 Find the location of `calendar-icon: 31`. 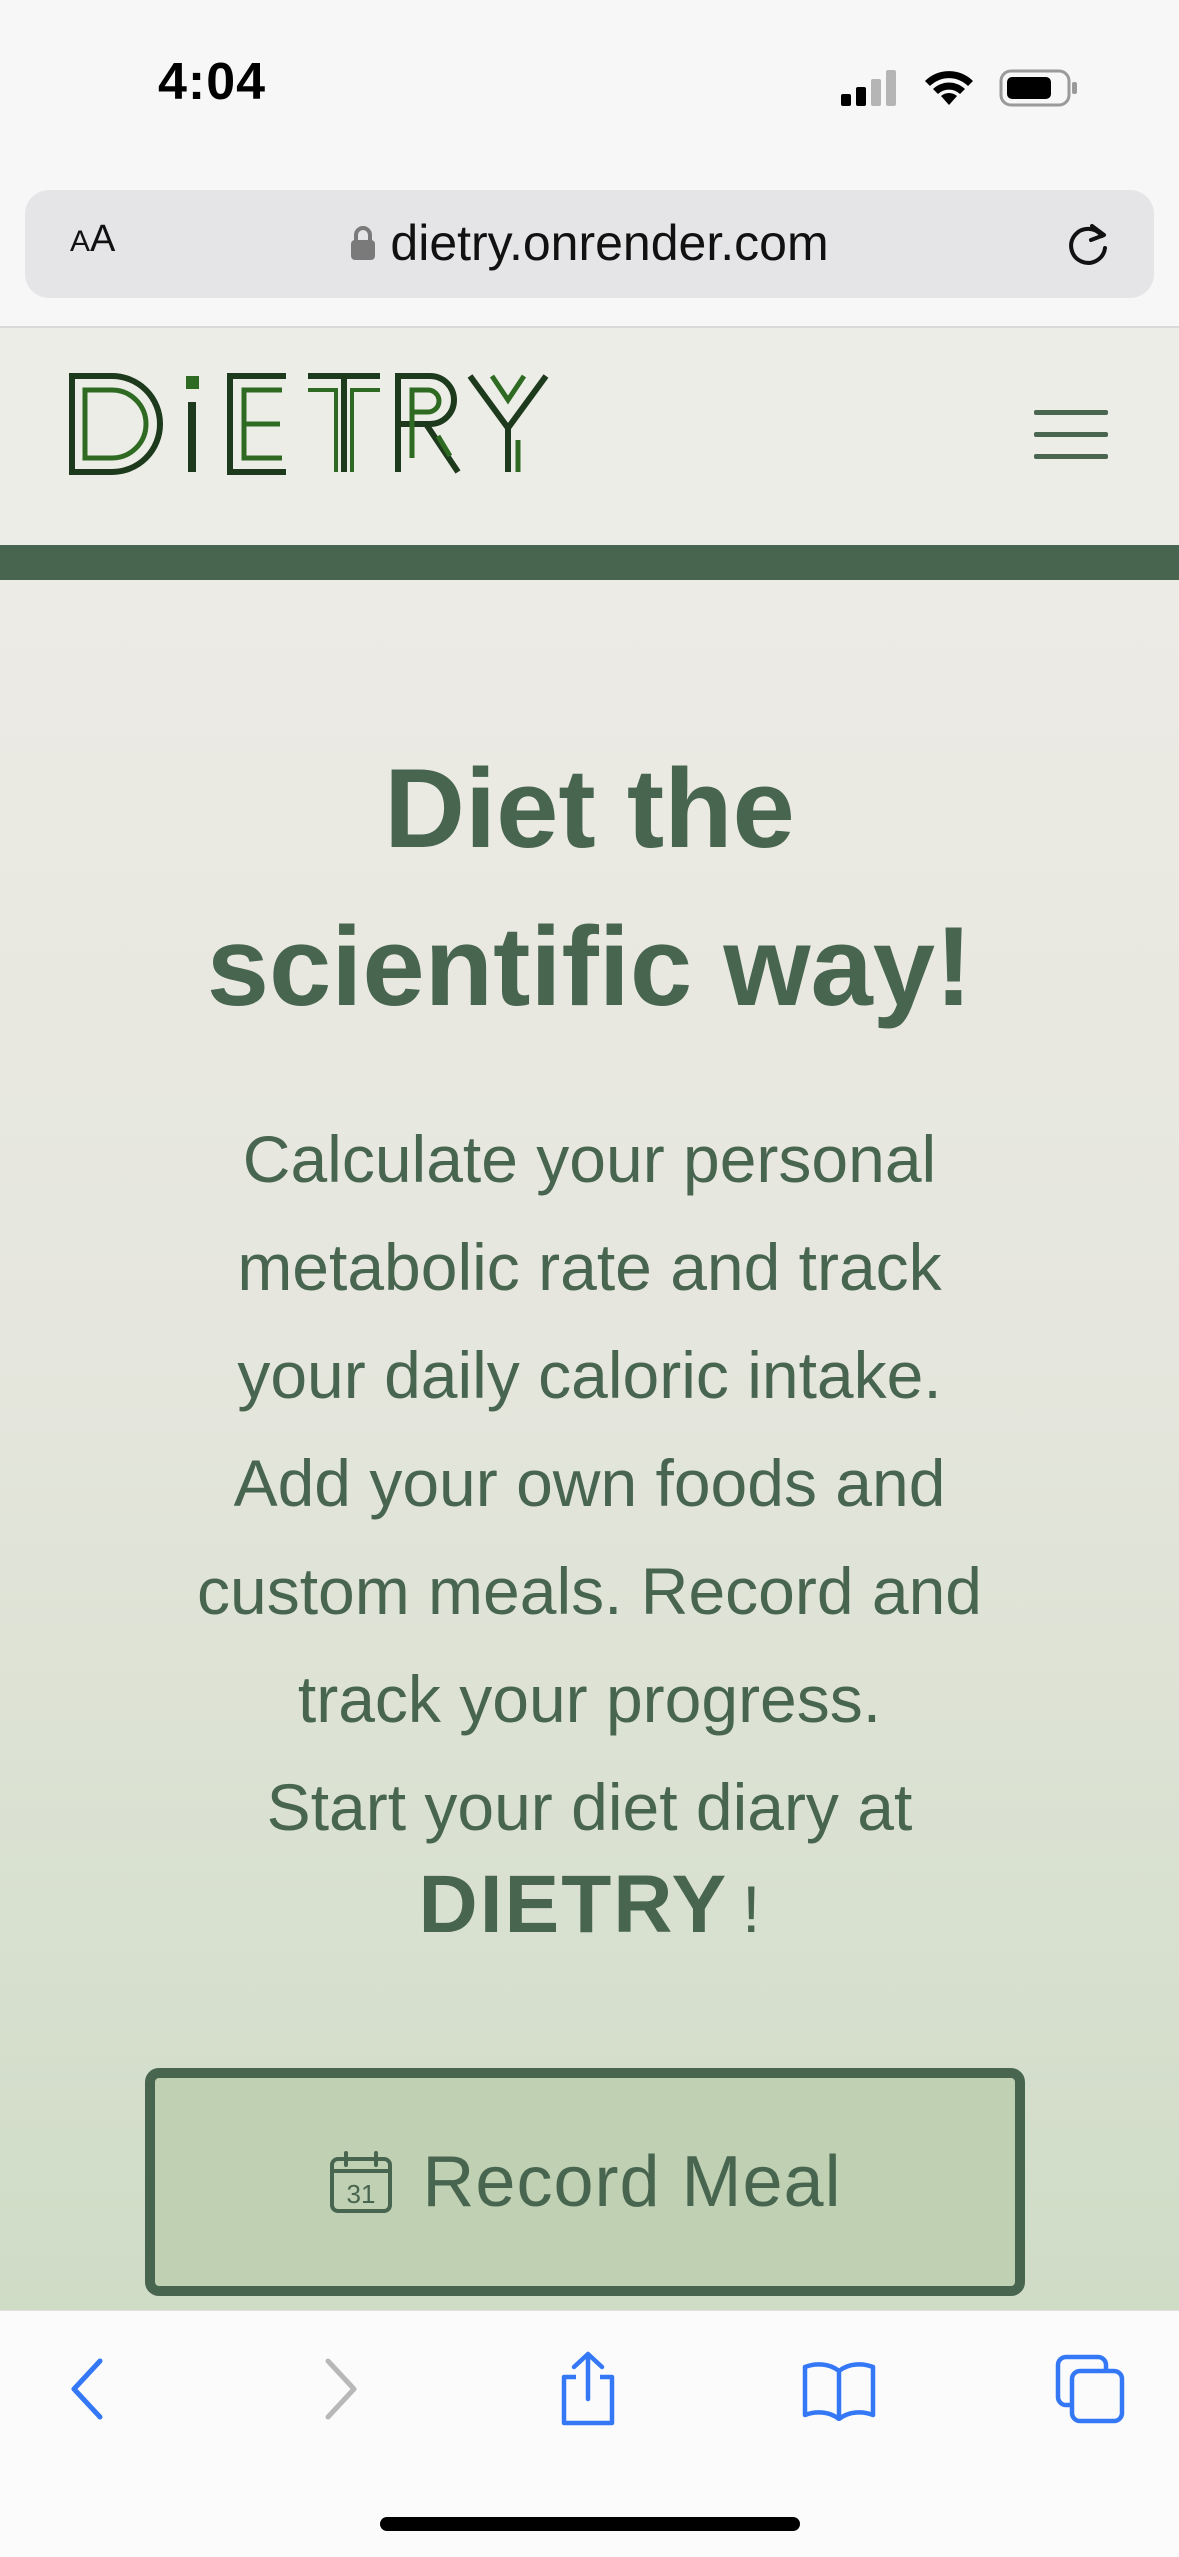

calendar-icon: 31 is located at coordinates (361, 2182).